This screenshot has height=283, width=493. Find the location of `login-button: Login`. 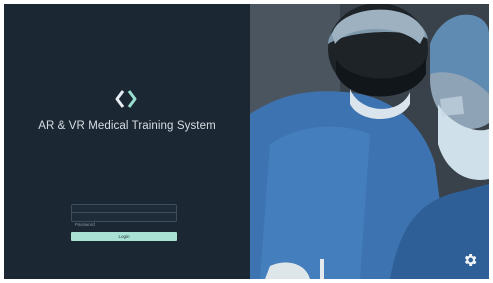

login-button: Login is located at coordinates (124, 236).